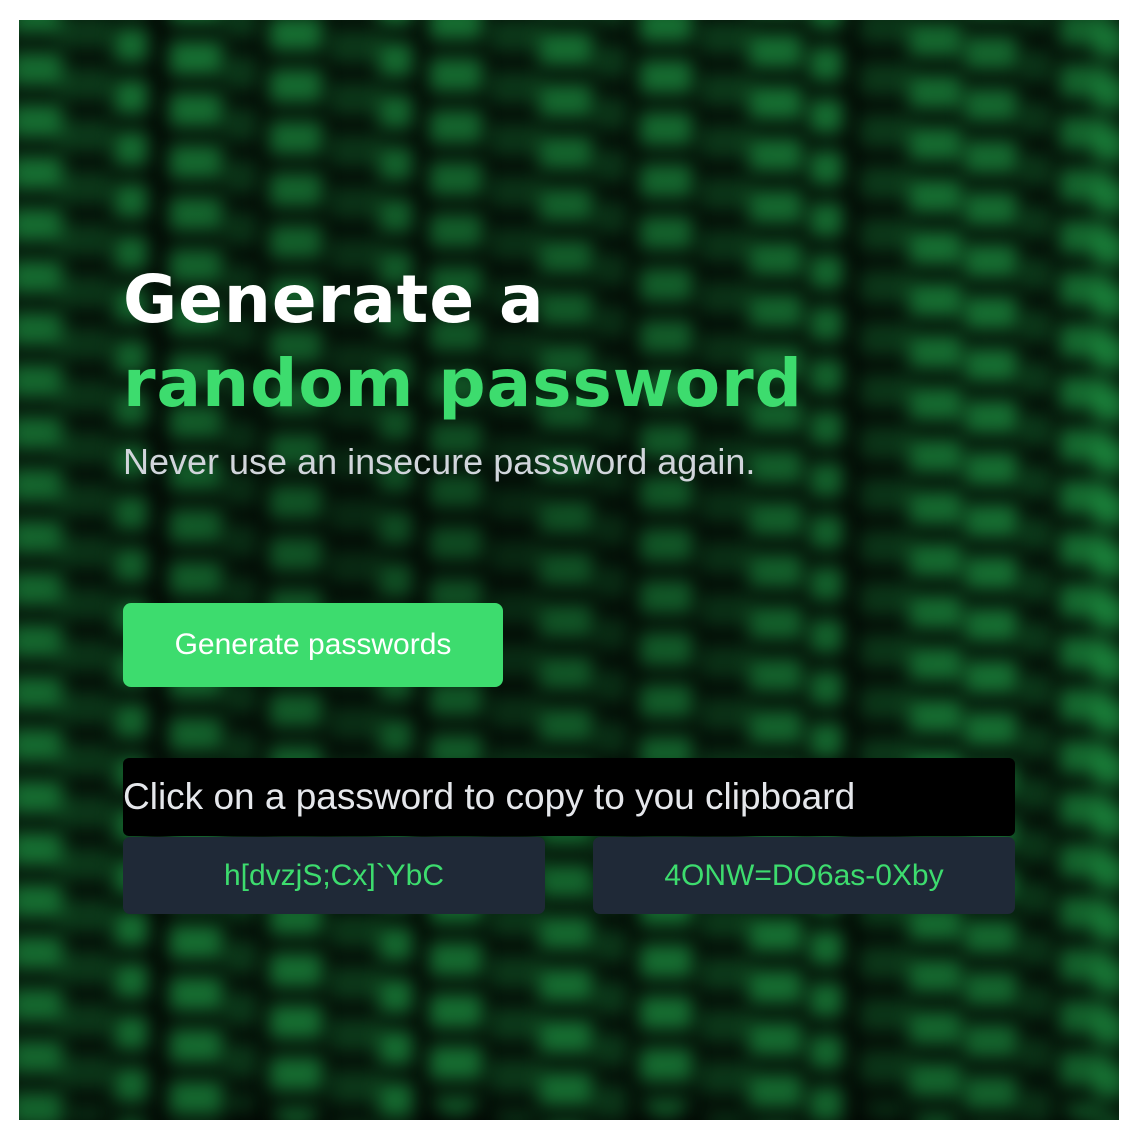  I want to click on generate-passwords-button: Generate passwords, so click(313, 645).